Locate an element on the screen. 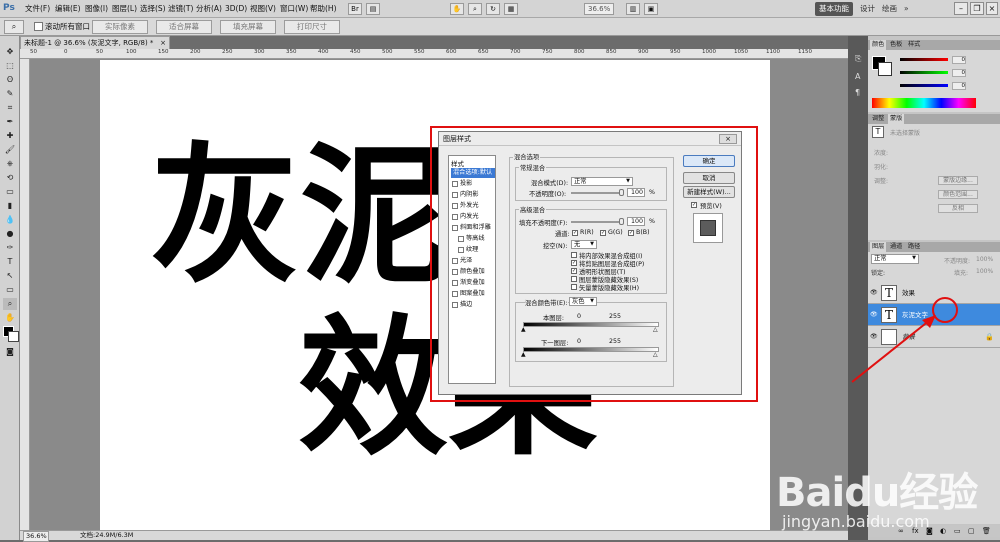 The image size is (1000, 542). paragraph-panel-icon: ¶ is located at coordinates (860, 93).